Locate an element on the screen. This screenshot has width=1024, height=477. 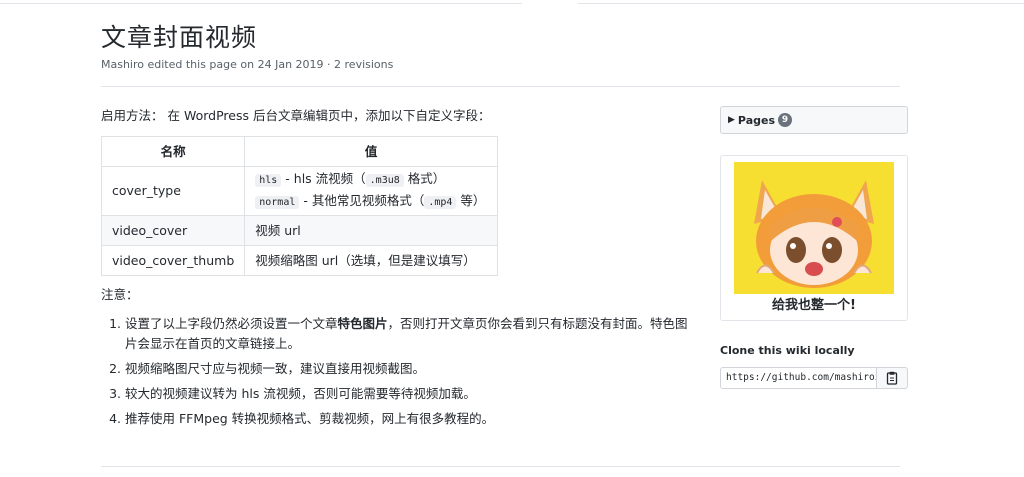
value-text: 格式） is located at coordinates (424, 178).